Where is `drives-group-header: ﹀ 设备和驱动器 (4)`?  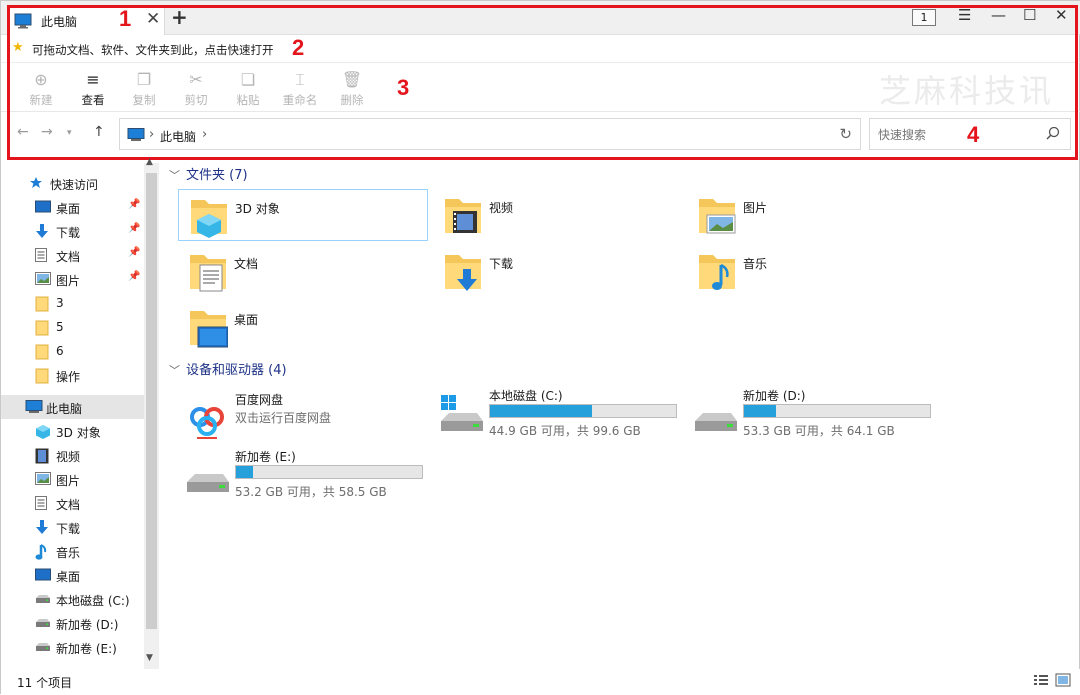 drives-group-header: ﹀ 设备和驱动器 (4) is located at coordinates (619, 368).